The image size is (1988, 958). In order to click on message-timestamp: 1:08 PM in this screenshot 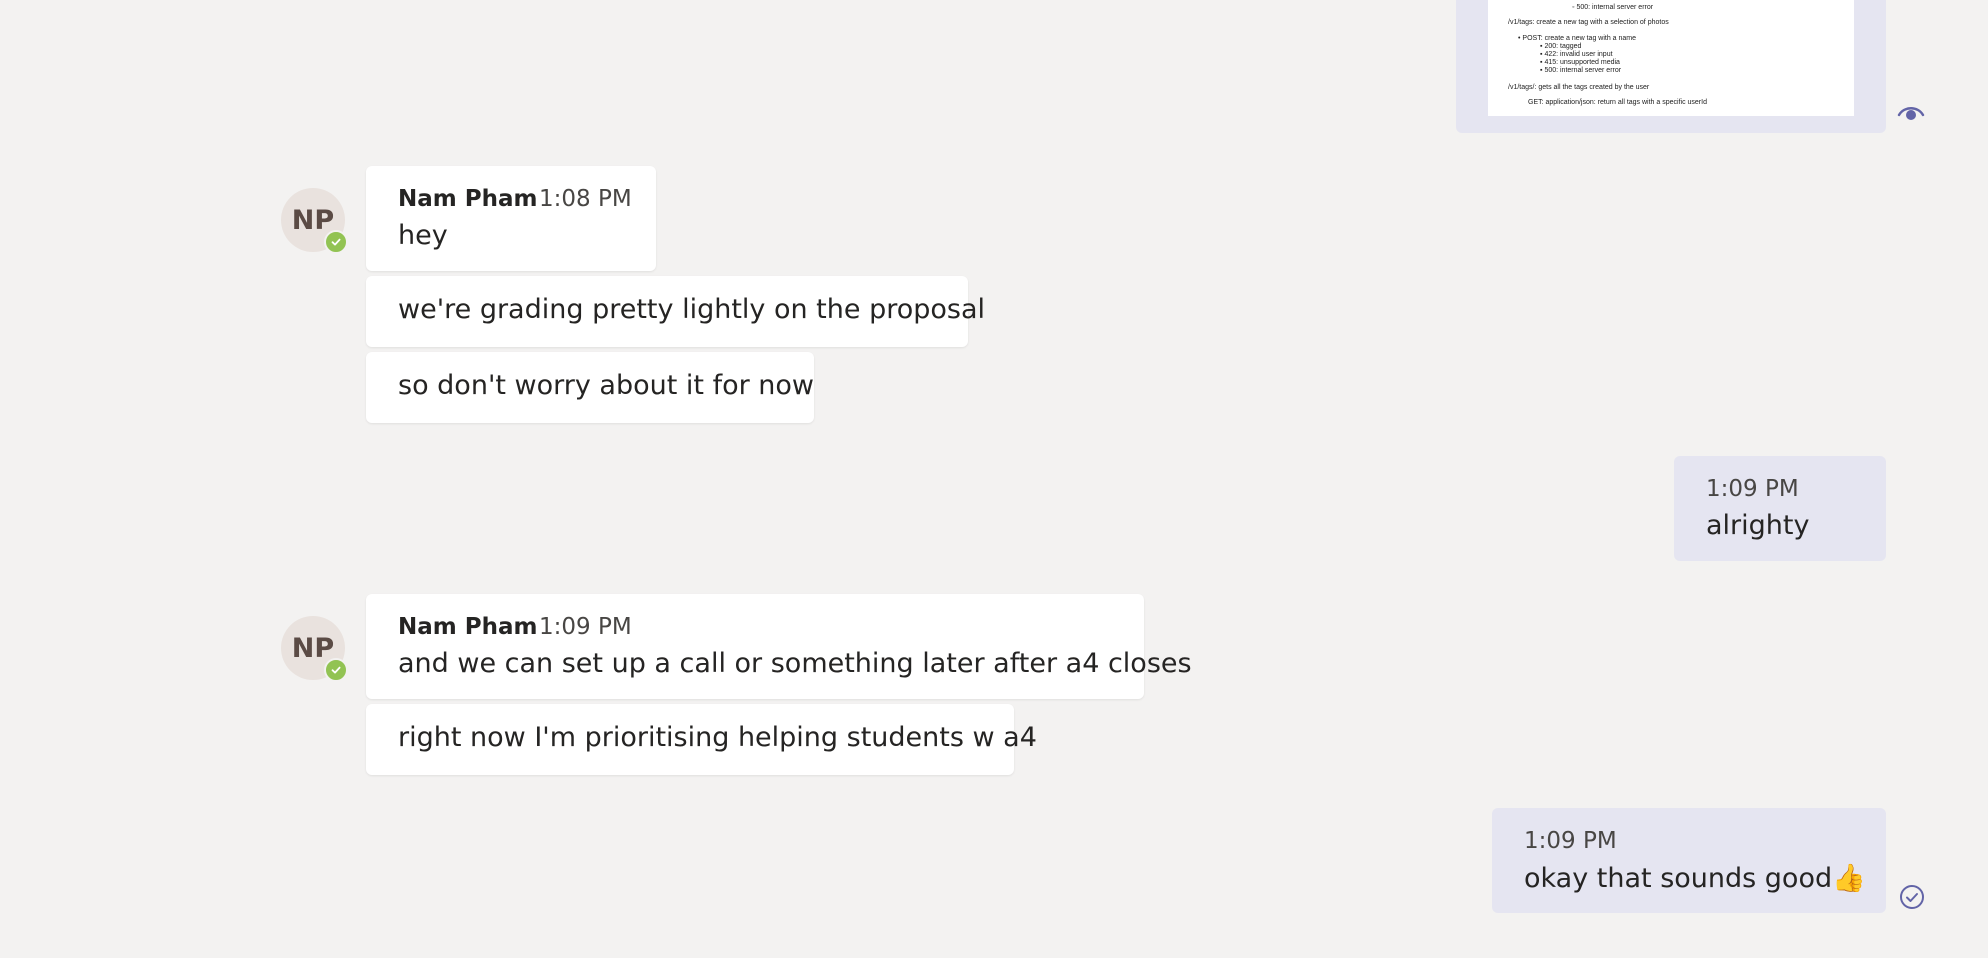, I will do `click(585, 199)`.